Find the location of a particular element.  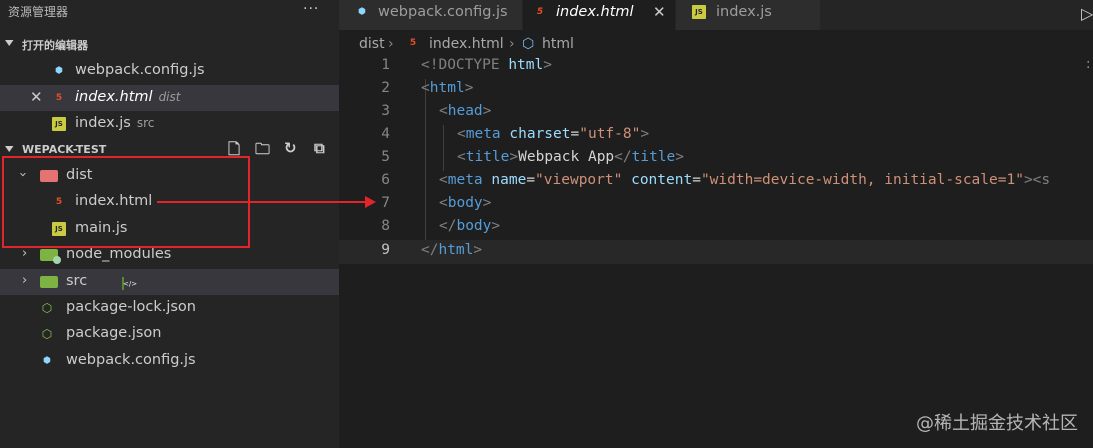

line-number: 3 is located at coordinates (385, 111).